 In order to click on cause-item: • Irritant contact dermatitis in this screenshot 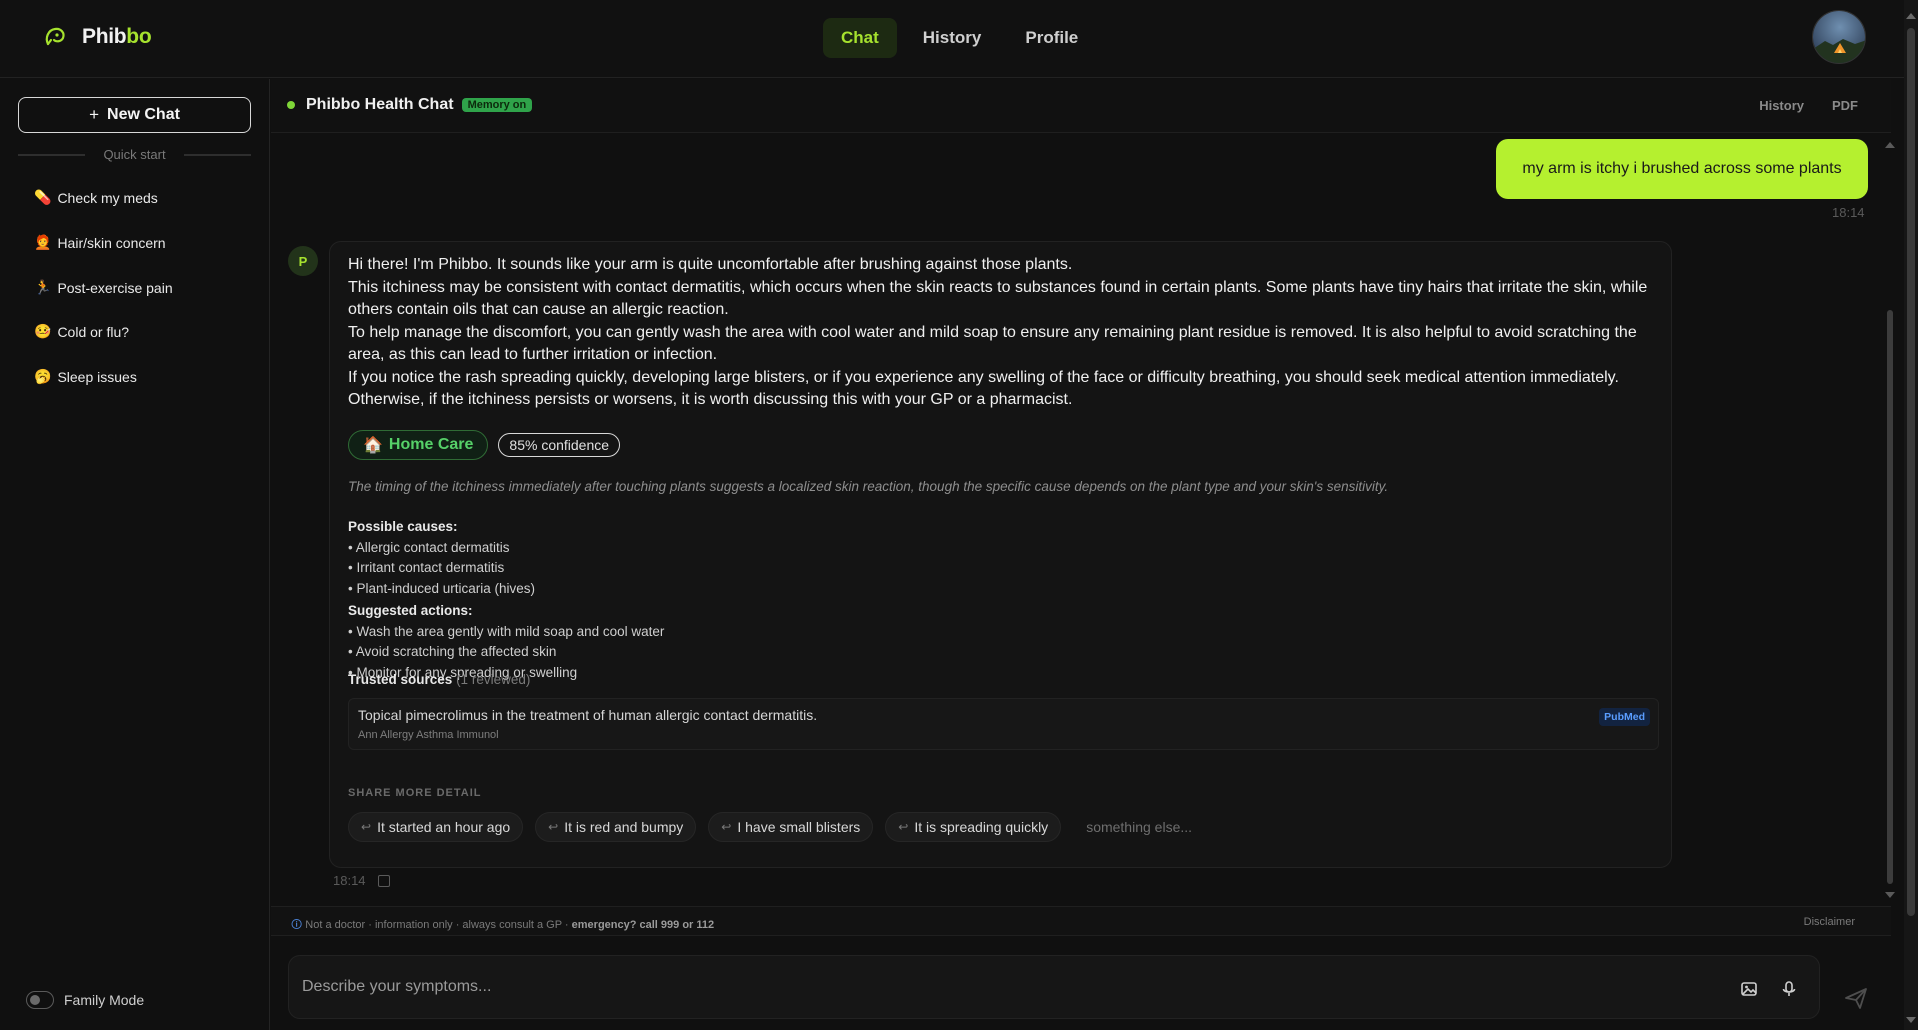, I will do `click(426, 567)`.